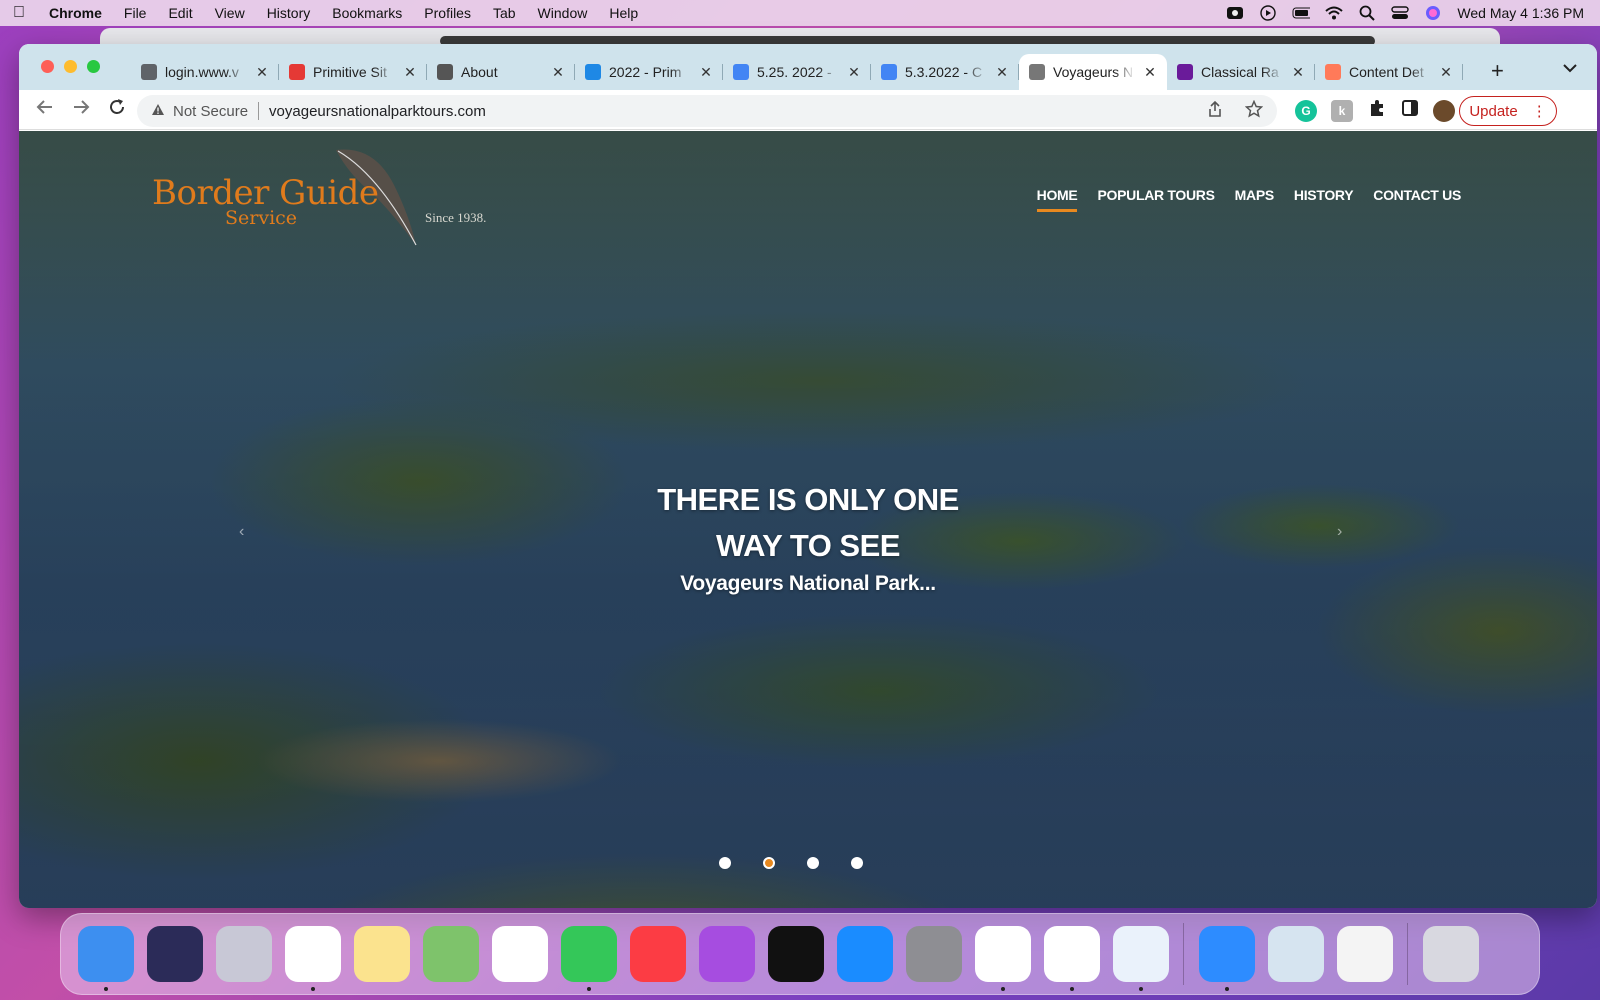 This screenshot has height=1000, width=1600. Describe the element at coordinates (1433, 13) in the screenshot. I see `siri-status-icon` at that location.